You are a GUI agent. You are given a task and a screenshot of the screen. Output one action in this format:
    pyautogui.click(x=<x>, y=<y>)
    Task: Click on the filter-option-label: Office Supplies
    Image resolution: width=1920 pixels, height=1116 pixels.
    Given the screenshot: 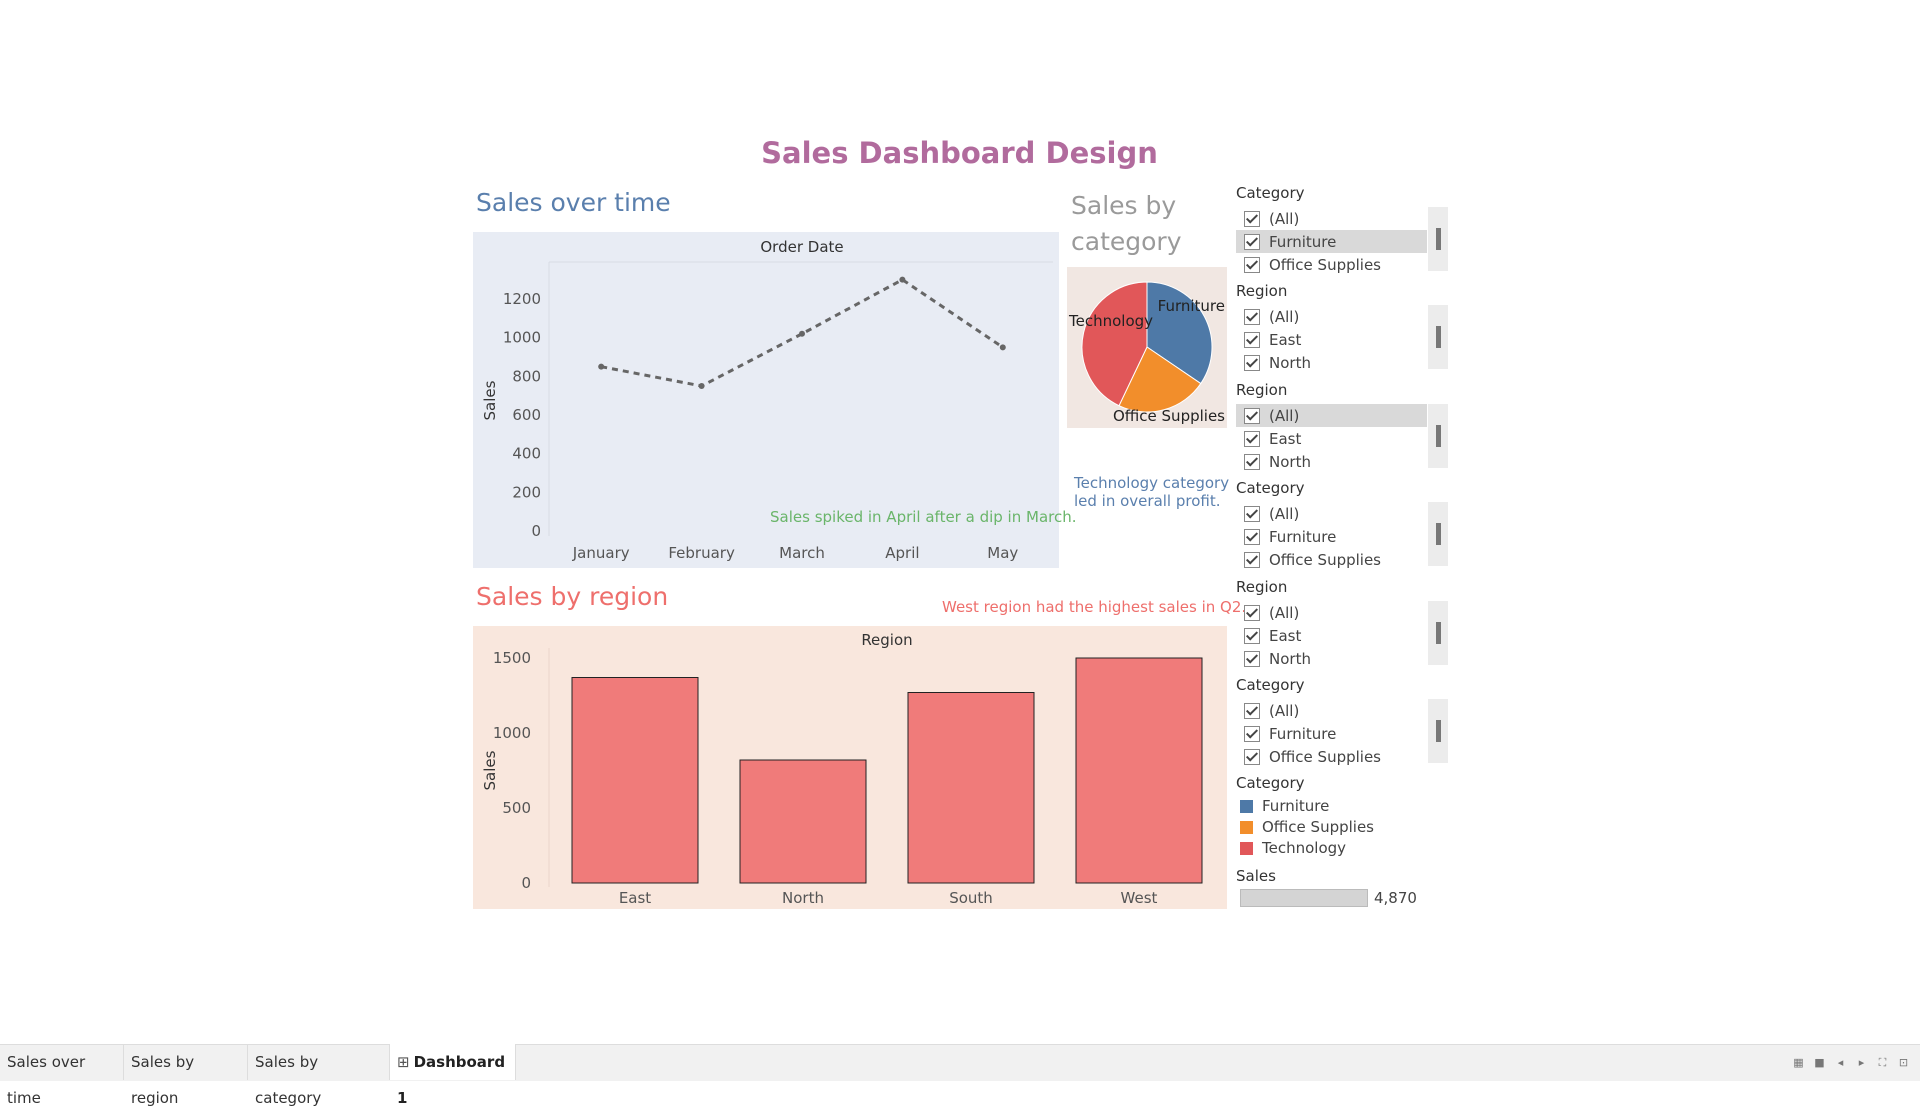 What is the action you would take?
    pyautogui.click(x=1325, y=756)
    